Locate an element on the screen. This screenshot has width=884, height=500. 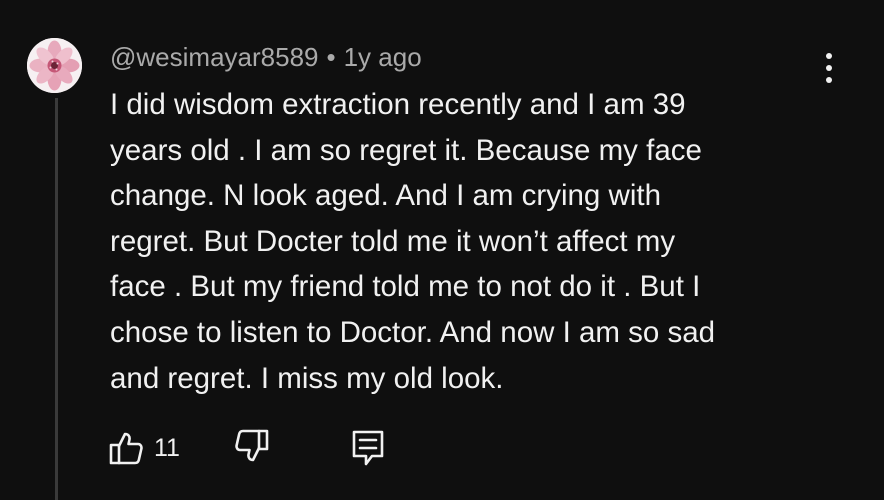
comment-action-menu-button is located at coordinates (829, 68).